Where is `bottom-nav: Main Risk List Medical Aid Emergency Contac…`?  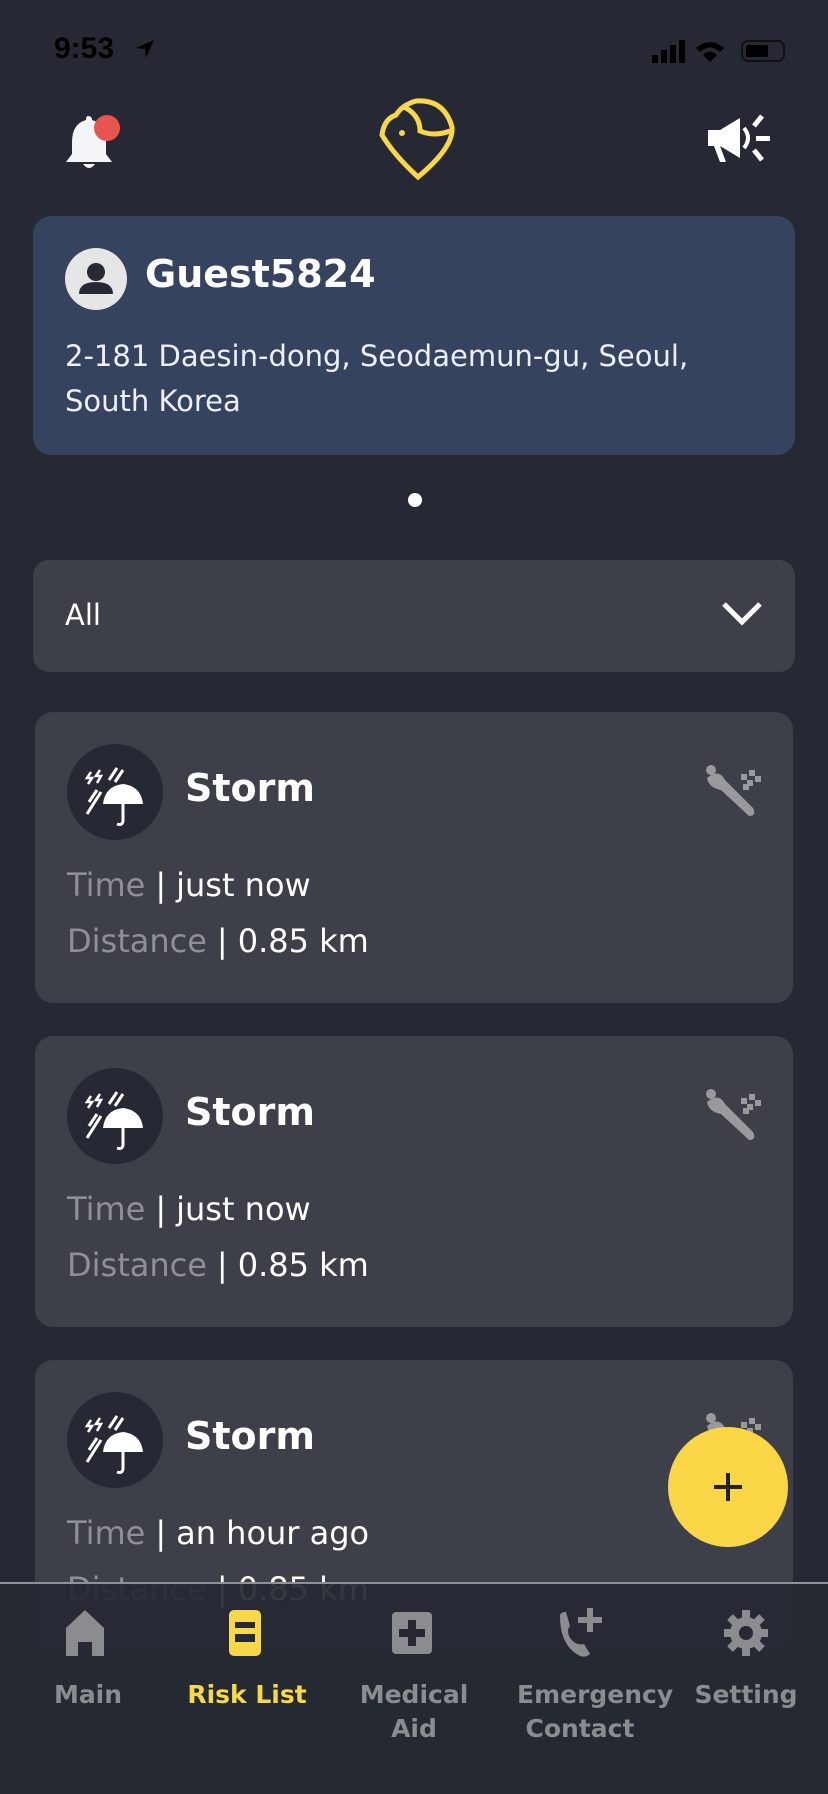
bottom-nav: Main Risk List Medical Aid Emergency Contac… is located at coordinates (414, 1688).